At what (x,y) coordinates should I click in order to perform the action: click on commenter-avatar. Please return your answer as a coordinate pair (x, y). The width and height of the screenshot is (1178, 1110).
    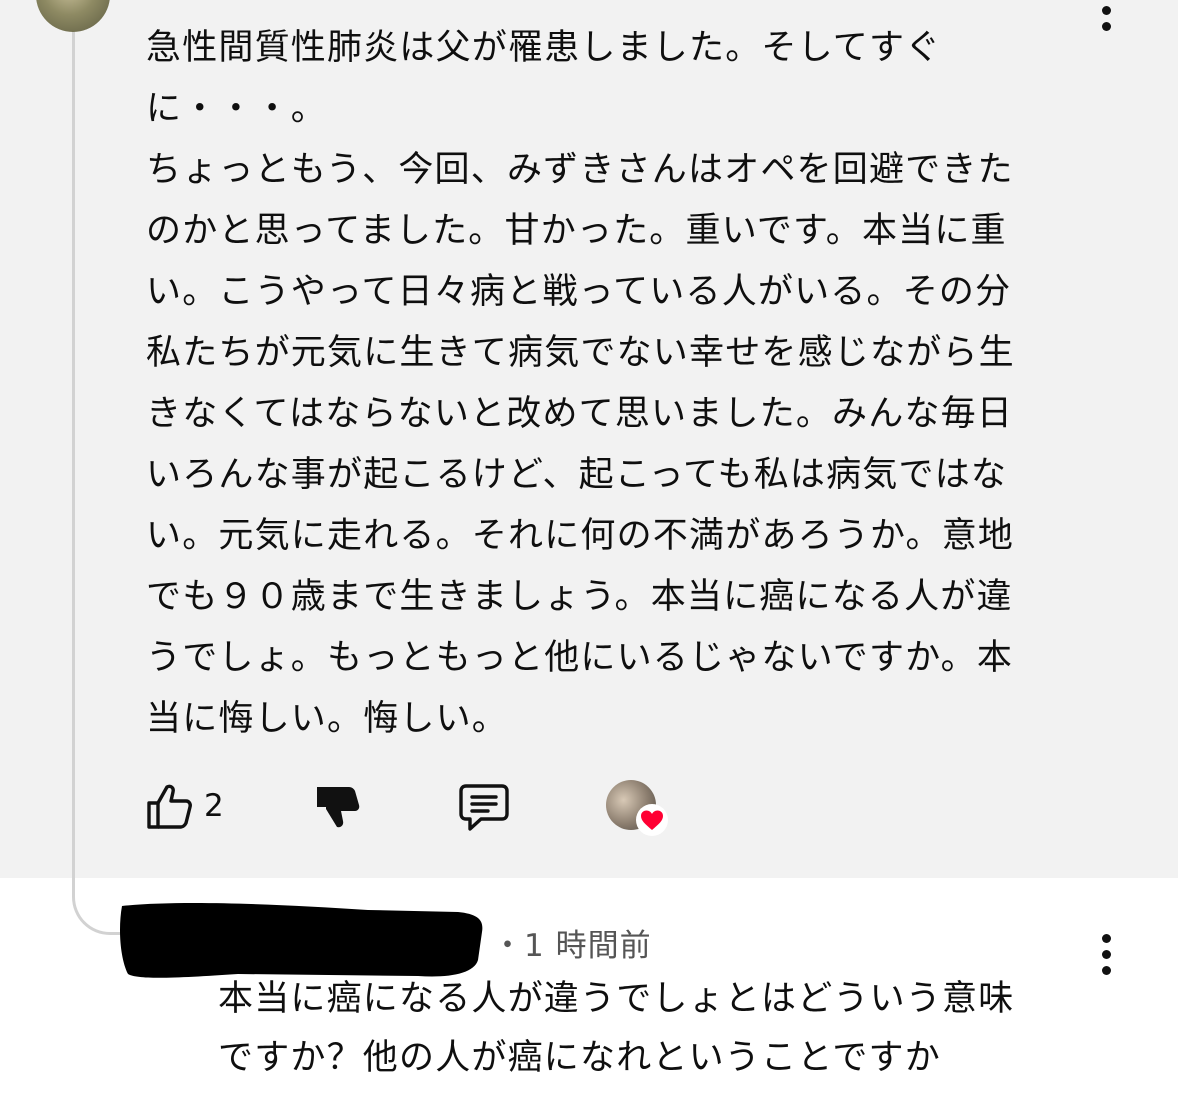
    Looking at the image, I should click on (73, 16).